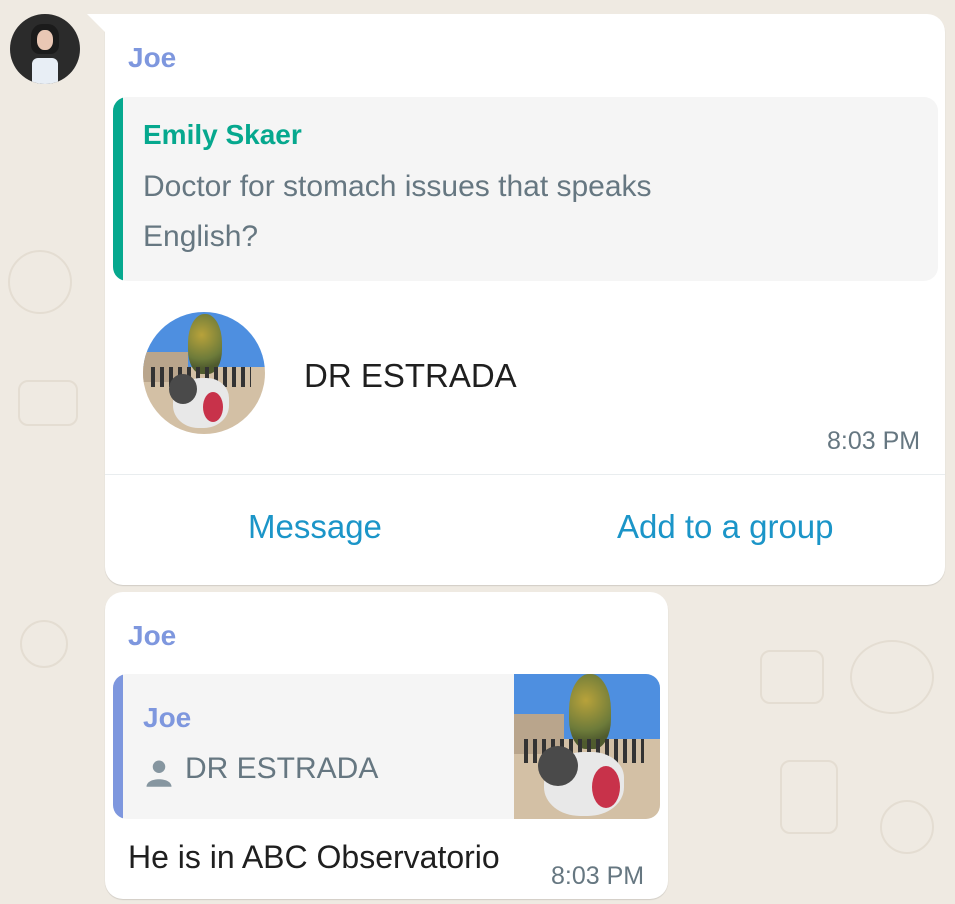  Describe the element at coordinates (410, 375) in the screenshot. I see `contact-name: DR ESTRADA` at that location.